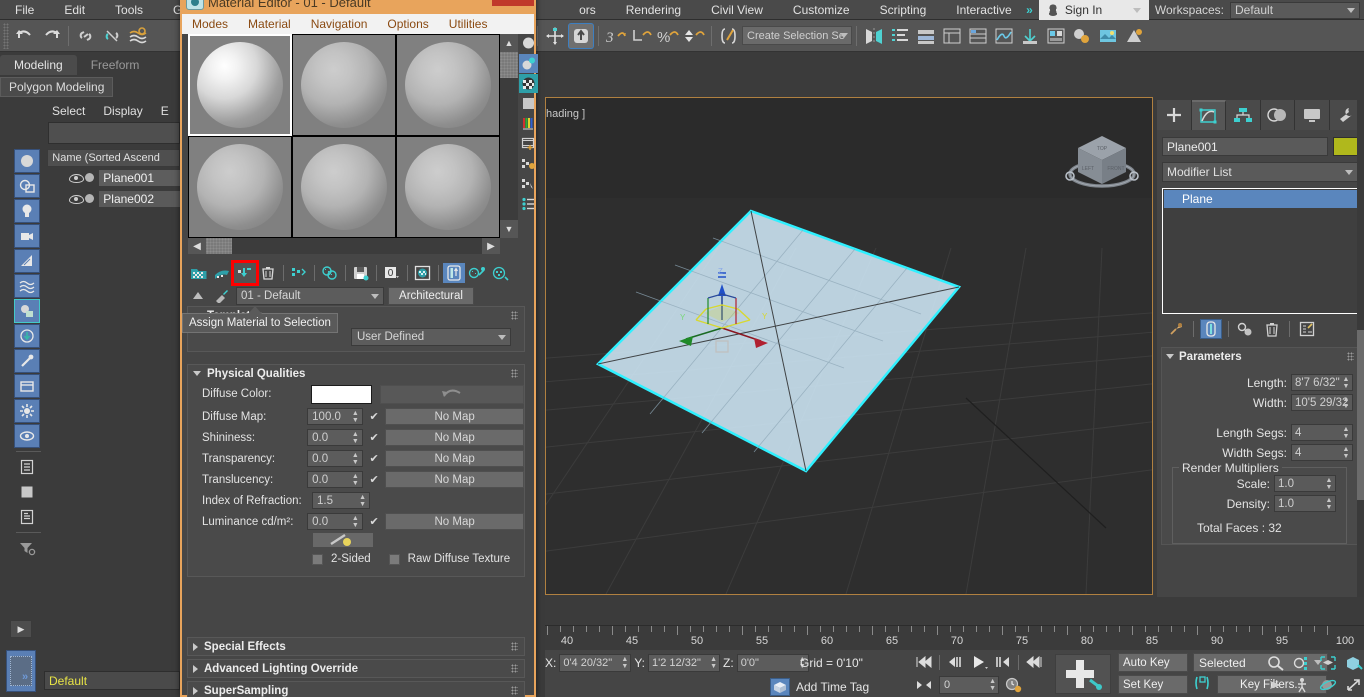 The width and height of the screenshot is (1364, 697). I want to click on width-spinner: 10'5 29/32 ▲ ▼, so click(1322, 402).